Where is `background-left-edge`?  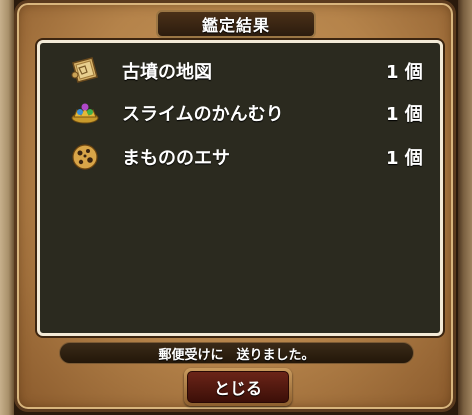 background-left-edge is located at coordinates (7, 207).